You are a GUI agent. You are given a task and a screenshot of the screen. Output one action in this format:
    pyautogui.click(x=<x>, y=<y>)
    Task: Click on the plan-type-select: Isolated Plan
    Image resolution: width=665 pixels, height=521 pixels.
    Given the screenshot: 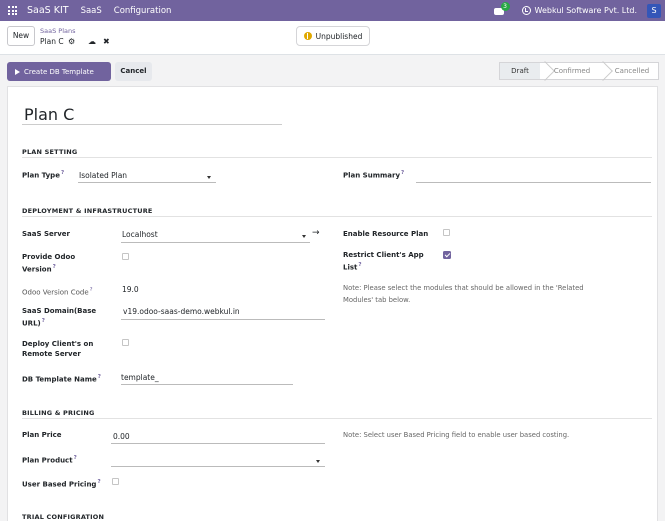 What is the action you would take?
    pyautogui.click(x=103, y=175)
    